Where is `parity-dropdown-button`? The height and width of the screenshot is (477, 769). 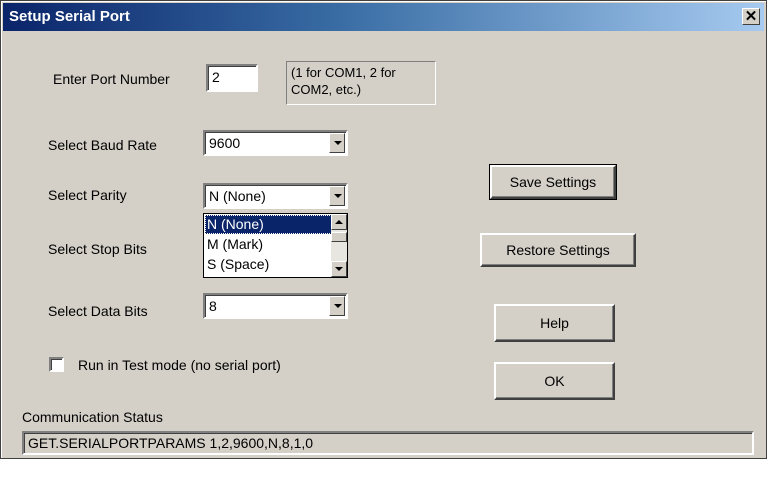
parity-dropdown-button is located at coordinates (337, 196).